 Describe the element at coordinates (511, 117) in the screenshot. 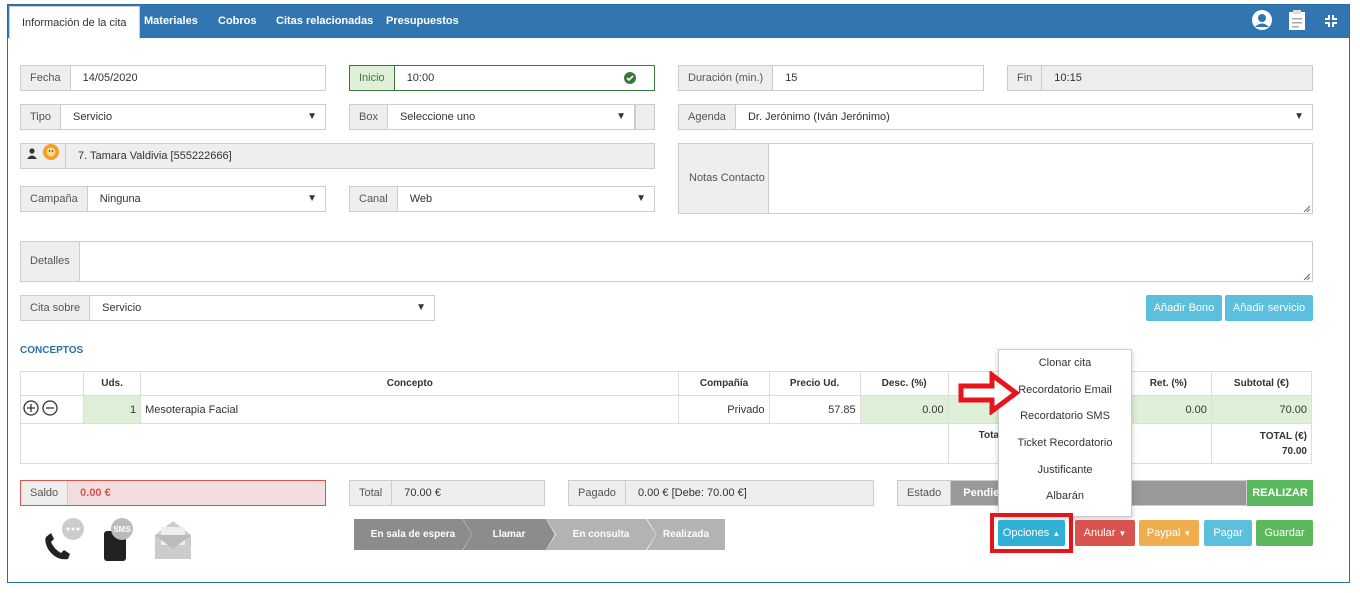

I see `box-value: Seleccione uno` at that location.